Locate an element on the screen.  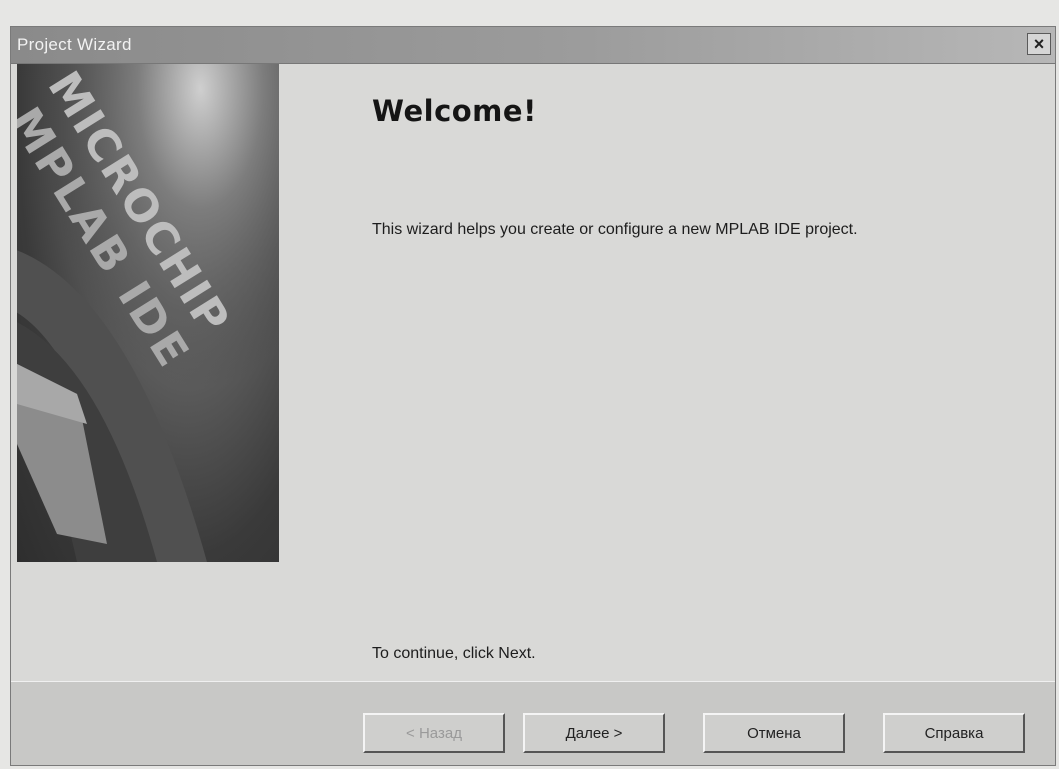
window-title: Project Wizard is located at coordinates (74, 44).